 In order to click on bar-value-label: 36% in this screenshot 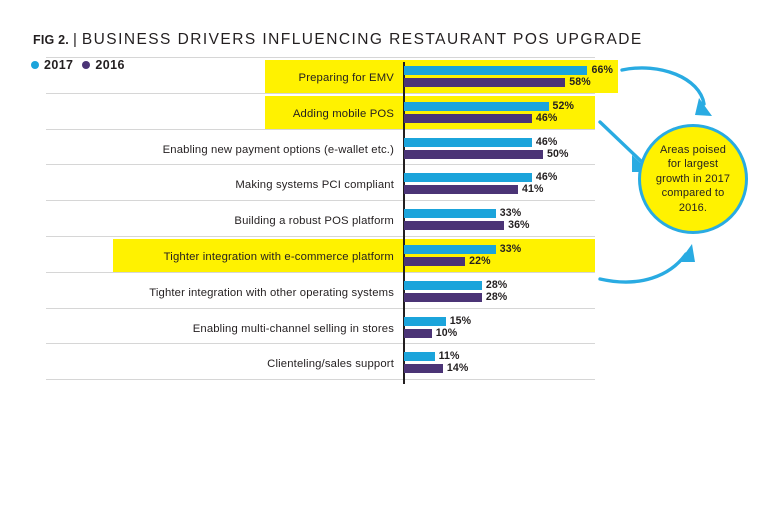, I will do `click(519, 225)`.